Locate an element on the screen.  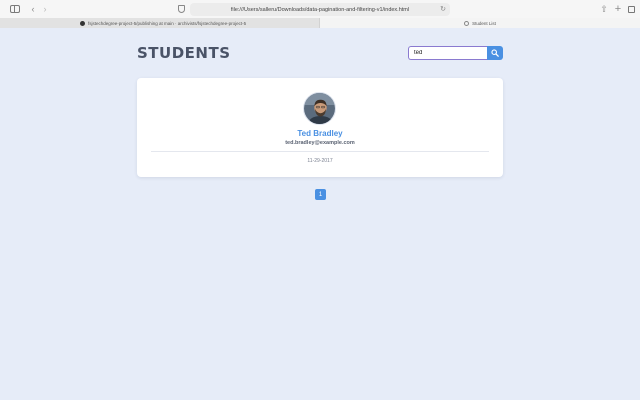
reload-icon: ↻ is located at coordinates (443, 9).